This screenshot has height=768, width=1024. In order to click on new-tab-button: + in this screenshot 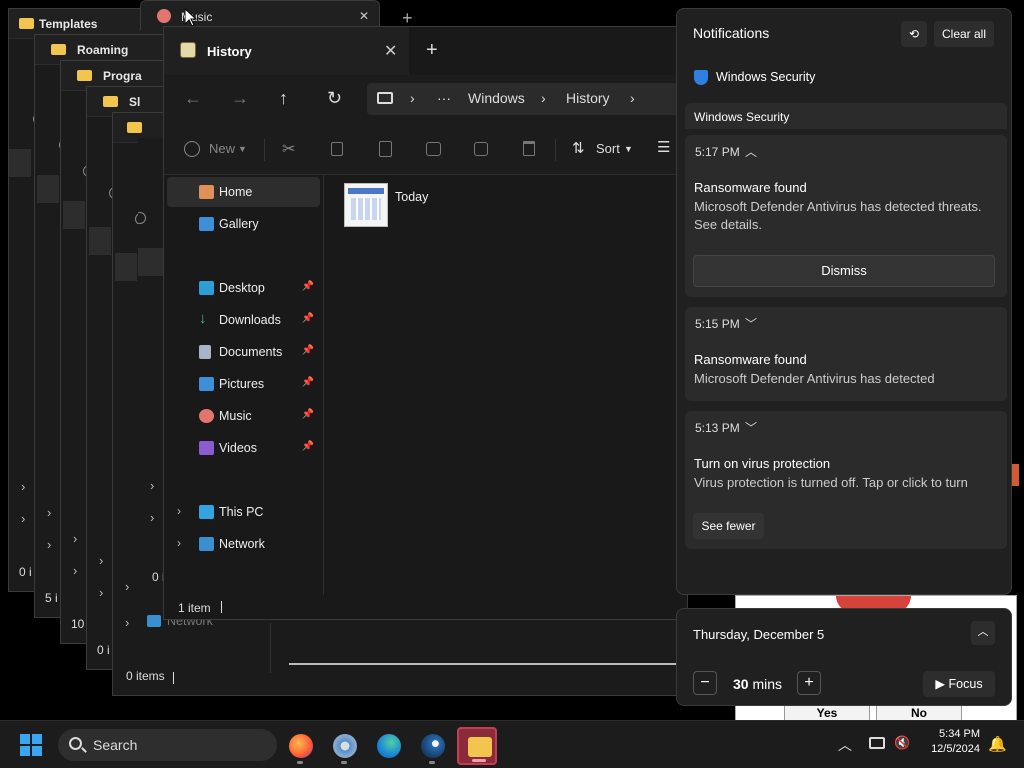, I will do `click(432, 50)`.